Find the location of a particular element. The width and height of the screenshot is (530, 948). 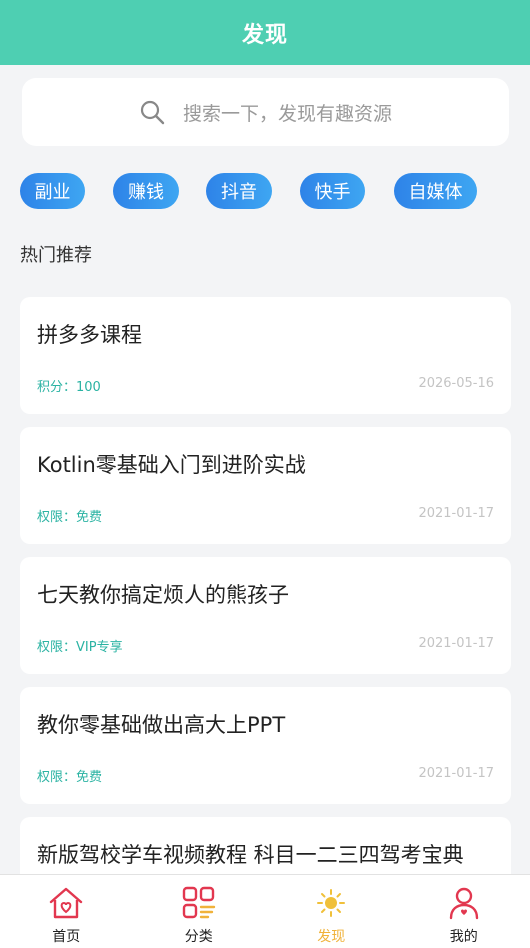

section-title: 热门推荐 is located at coordinates (56, 255).